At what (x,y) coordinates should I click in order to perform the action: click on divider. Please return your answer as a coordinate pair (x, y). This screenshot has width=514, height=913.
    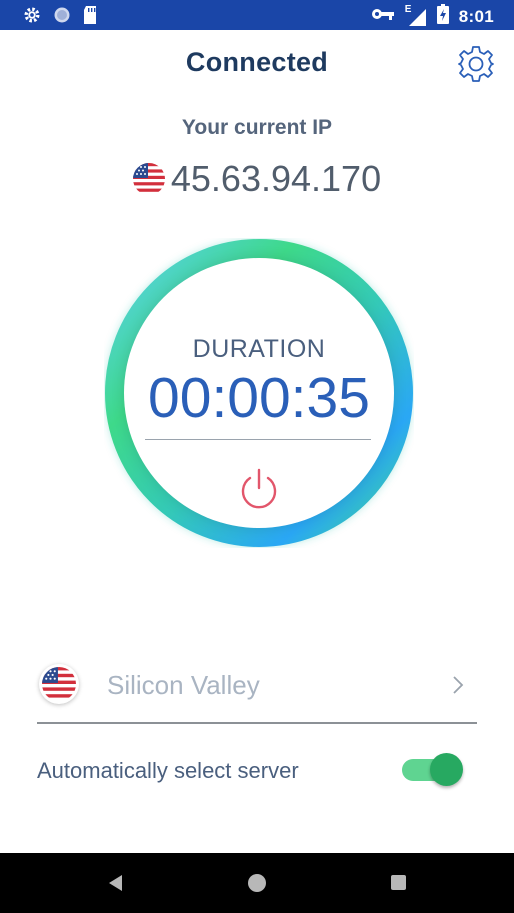
    Looking at the image, I should click on (258, 439).